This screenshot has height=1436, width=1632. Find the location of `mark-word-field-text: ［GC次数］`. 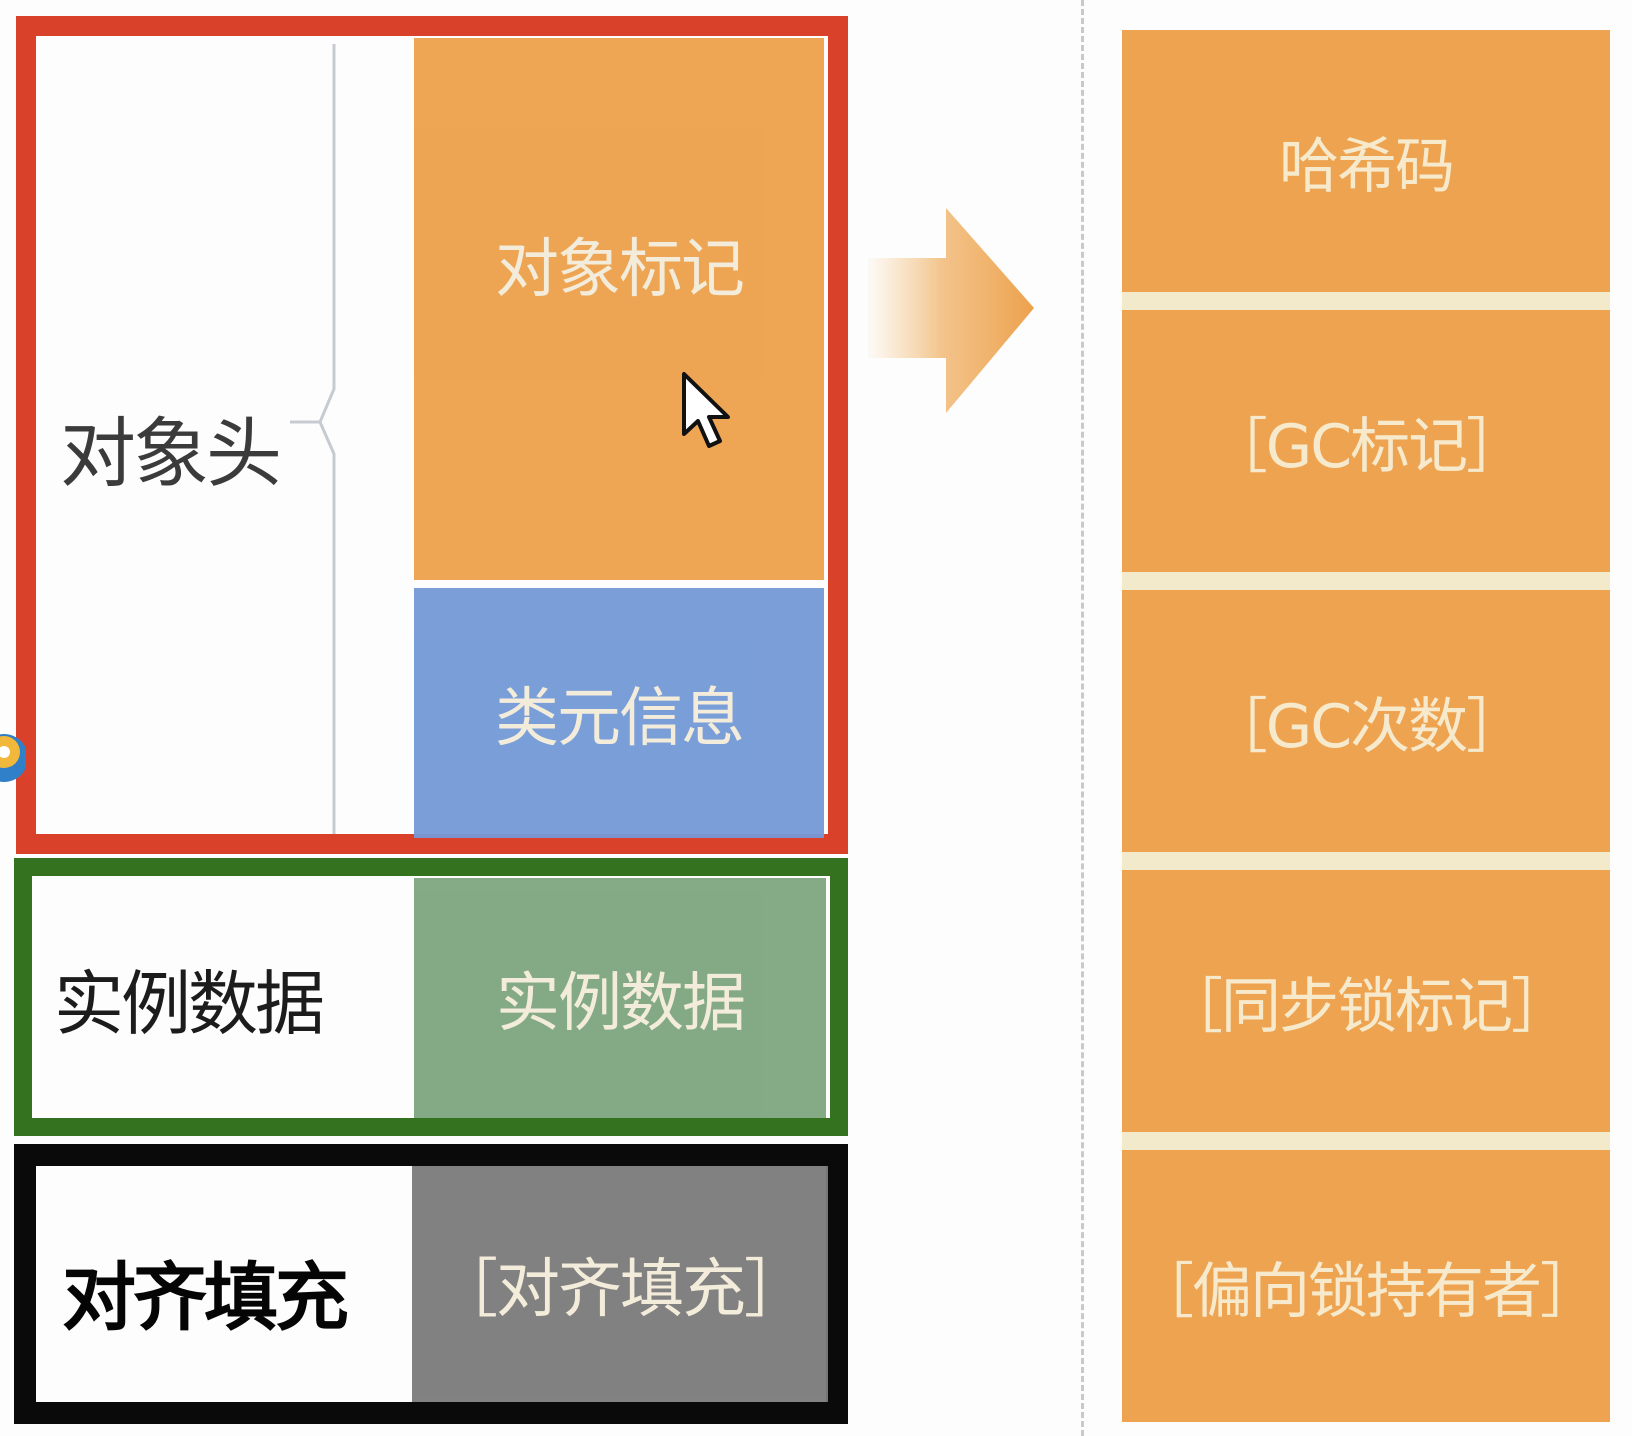

mark-word-field-text: ［GC次数］ is located at coordinates (1366, 726).